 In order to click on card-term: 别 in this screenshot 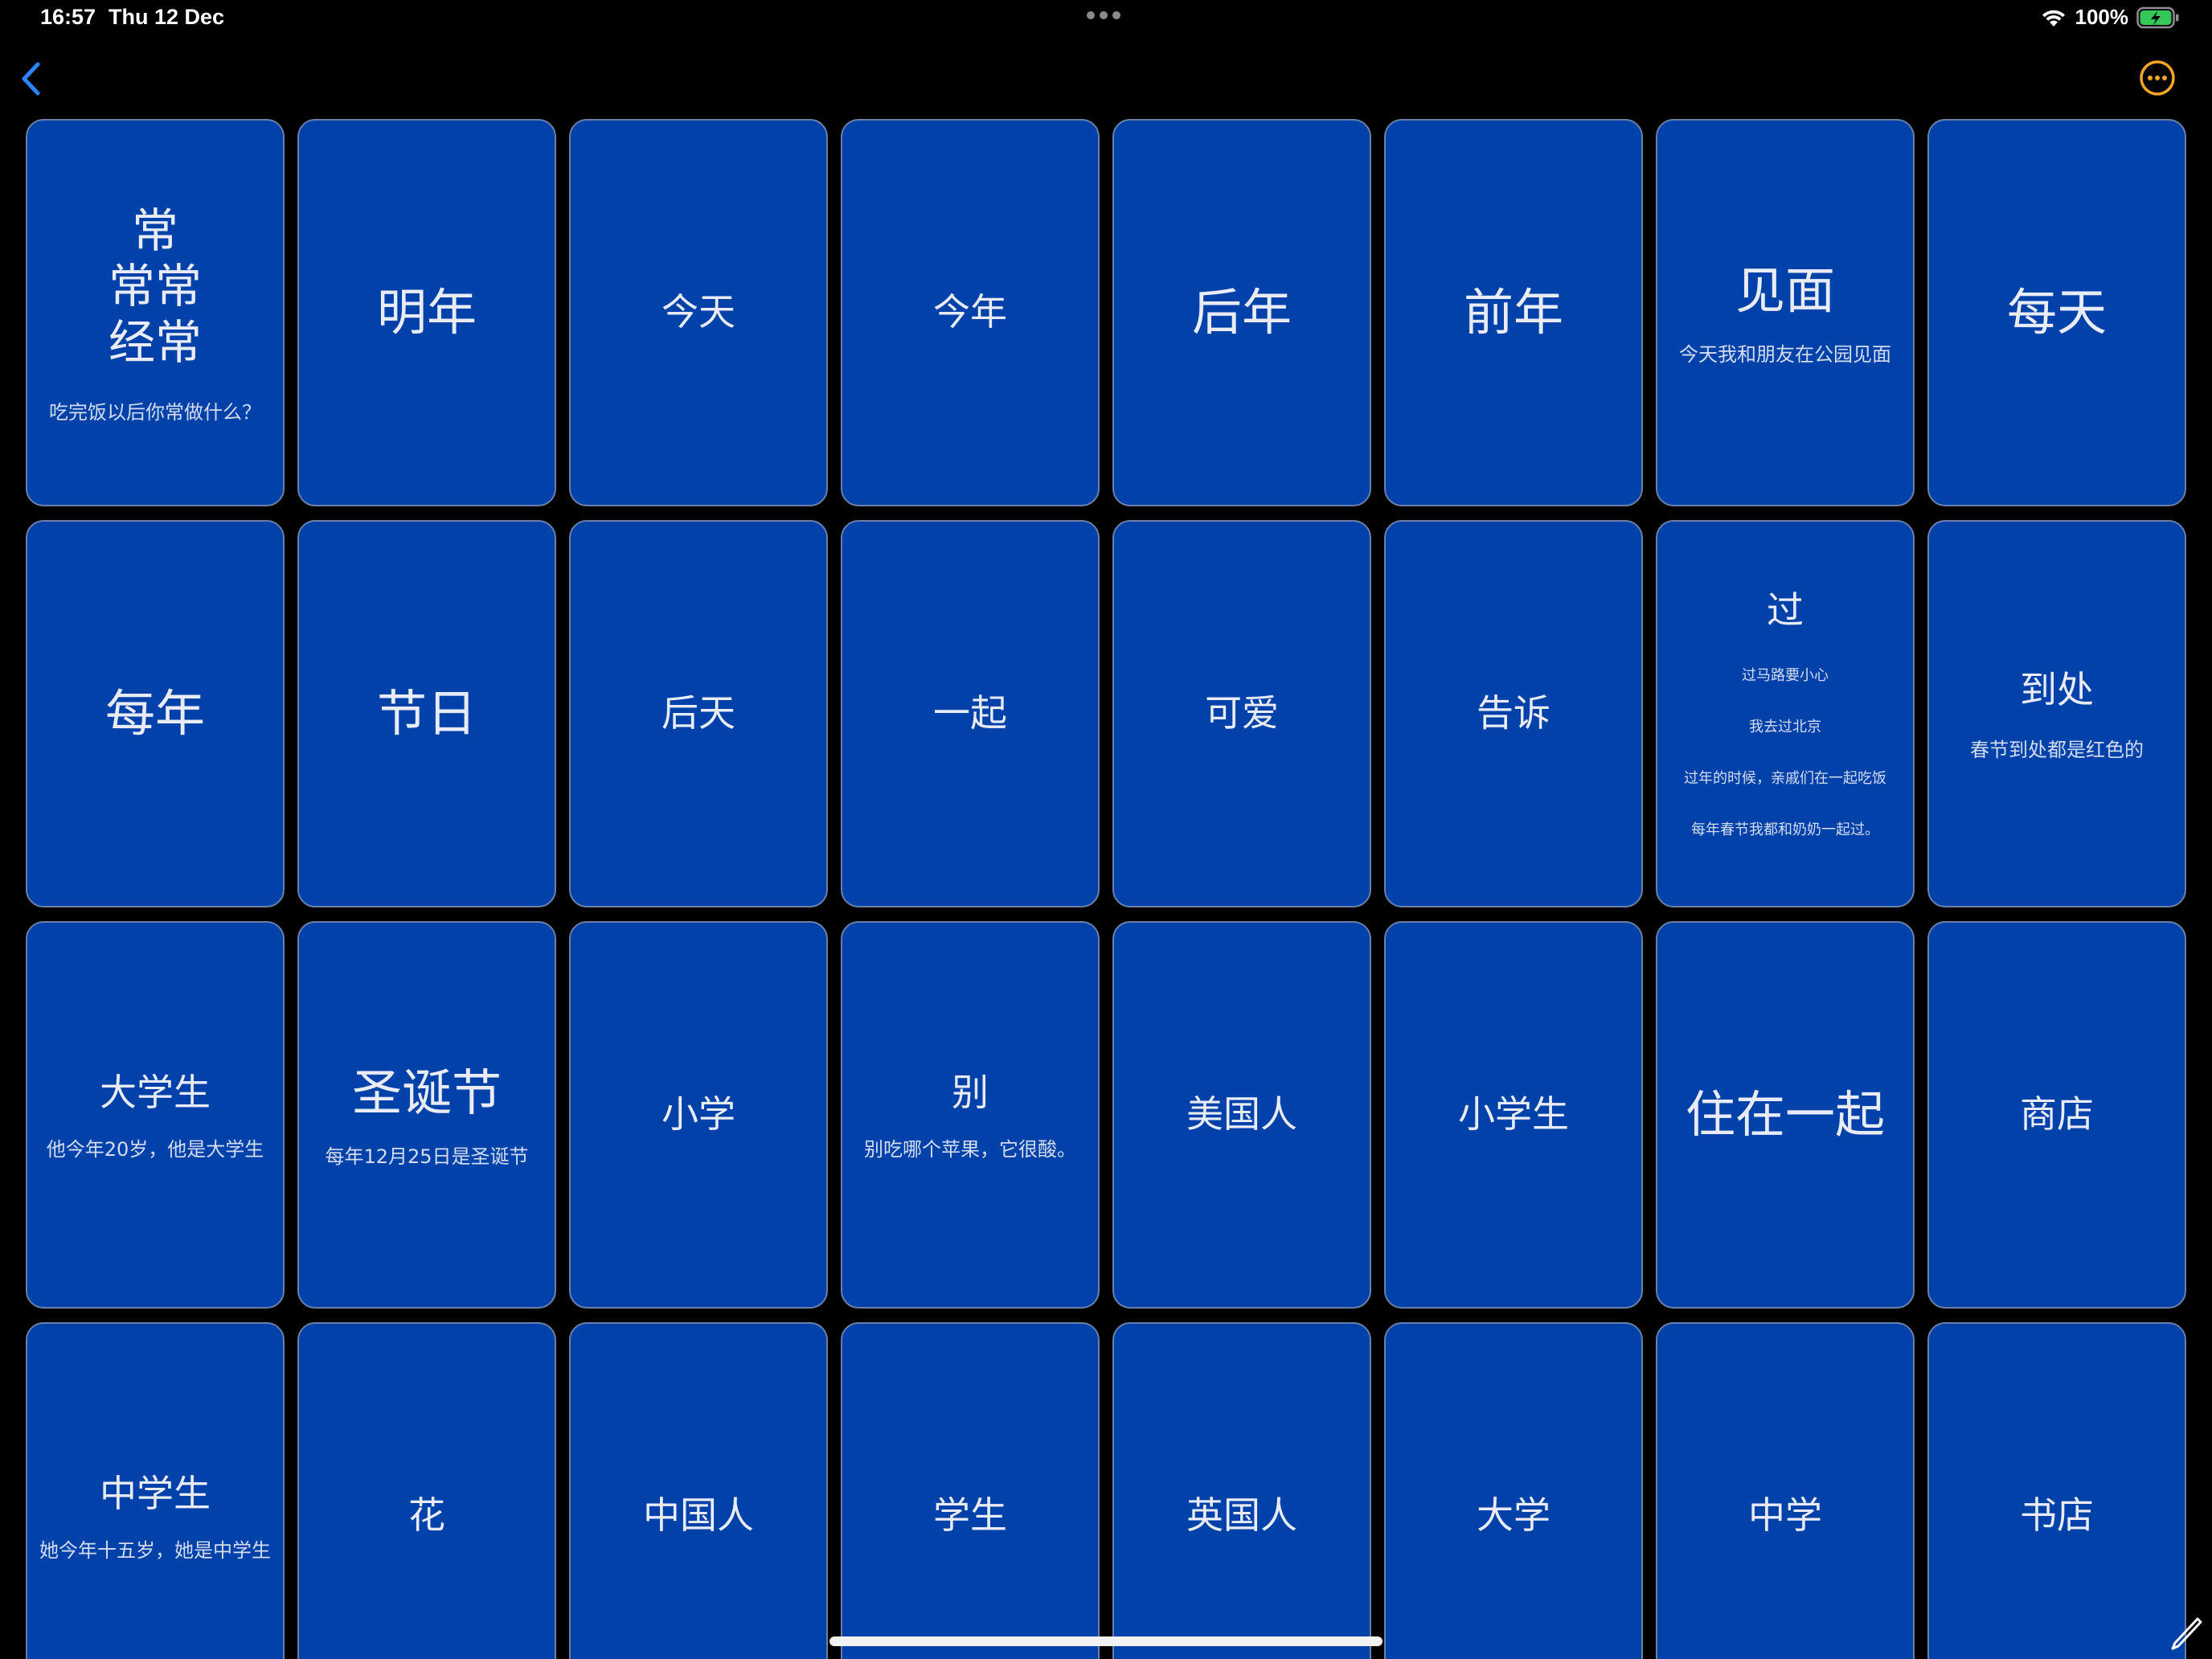, I will do `click(971, 1093)`.